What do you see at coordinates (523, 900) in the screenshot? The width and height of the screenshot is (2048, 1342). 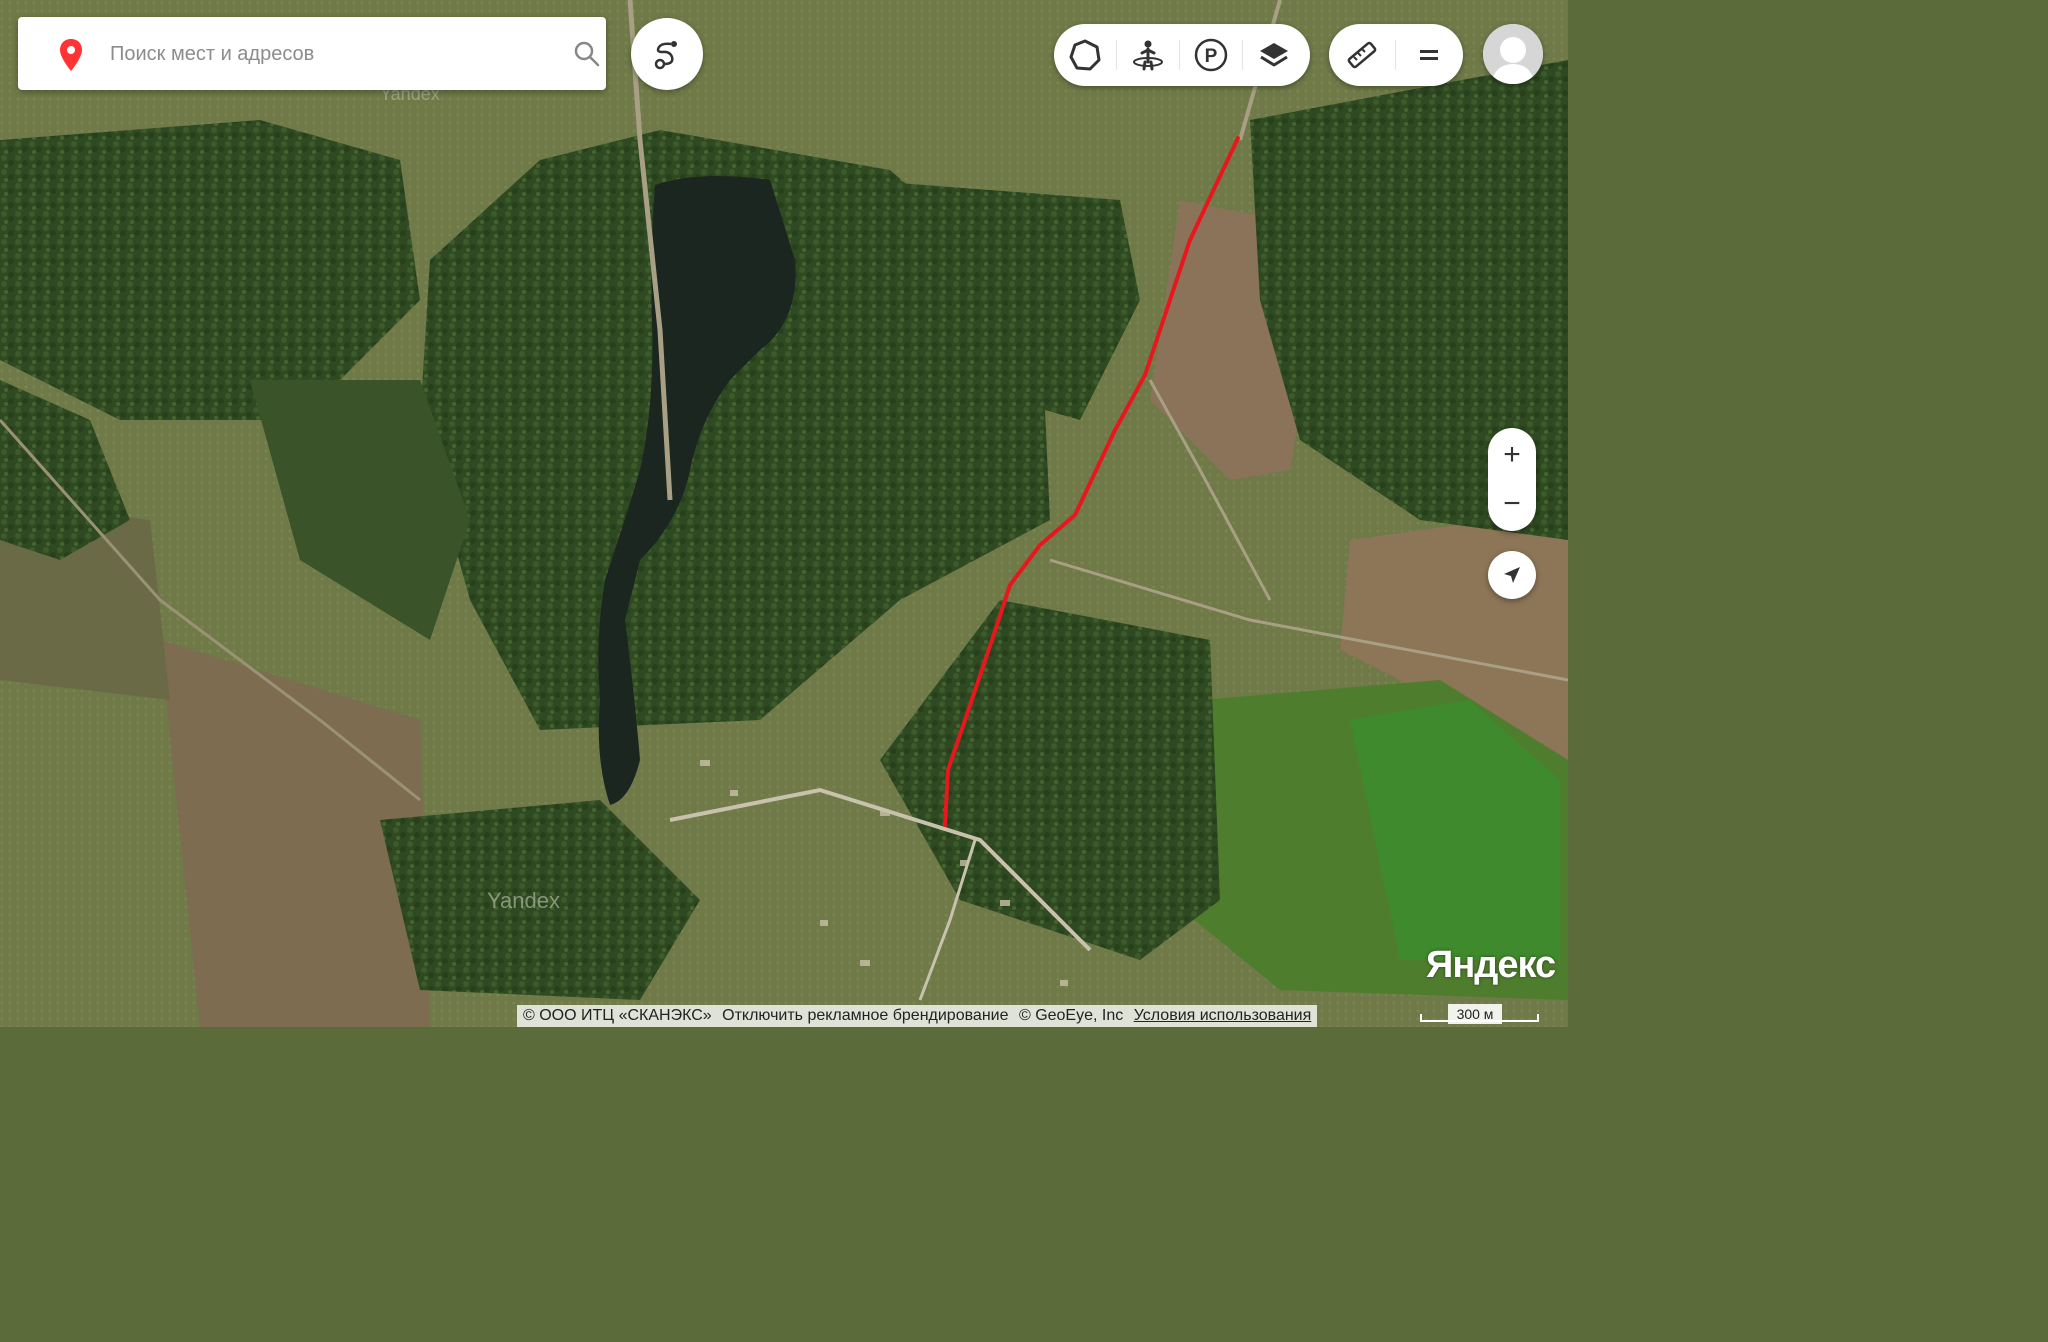 I see `map-watermark: Yandex` at bounding box center [523, 900].